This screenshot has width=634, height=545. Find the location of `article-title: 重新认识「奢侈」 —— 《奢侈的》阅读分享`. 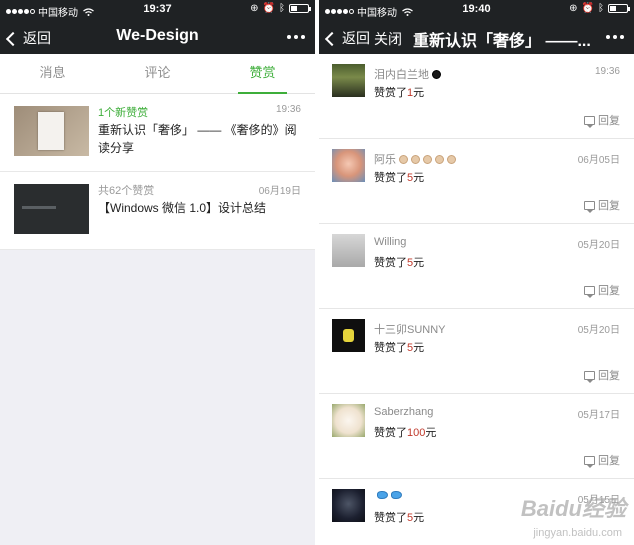

article-title: 重新认识「奢侈」 —— 《奢侈的》阅读分享 is located at coordinates (197, 139).